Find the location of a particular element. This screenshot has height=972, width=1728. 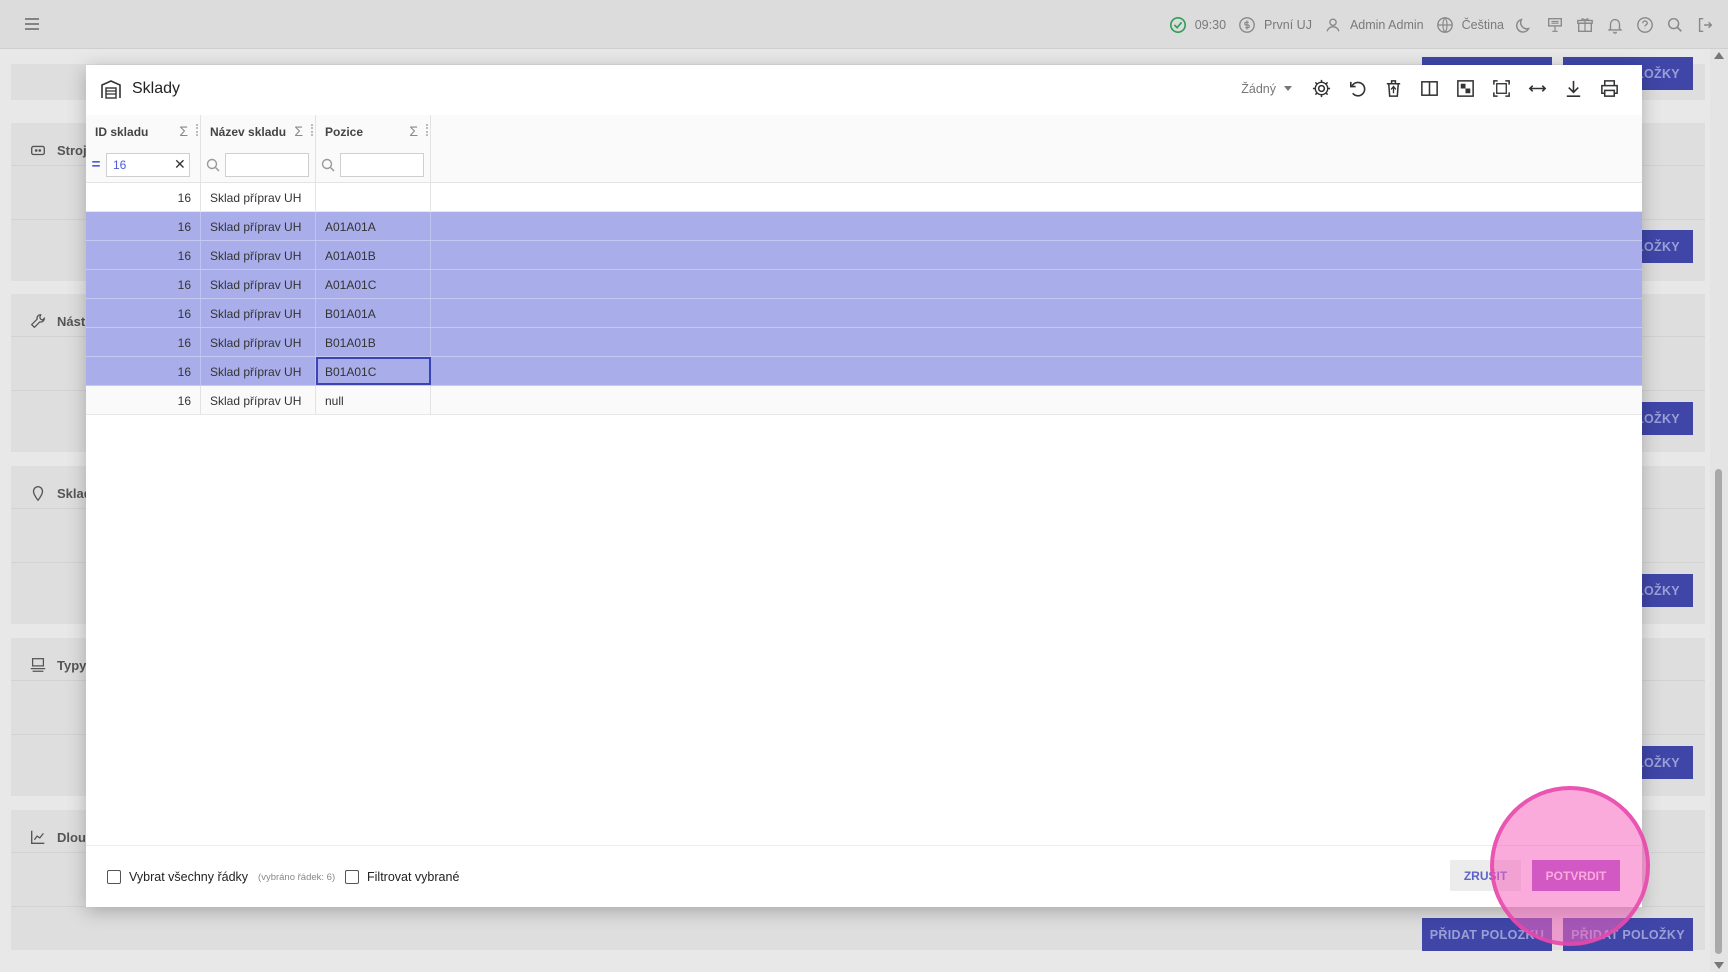

bg-add-item-button: PŘIDAT POLOŽKU is located at coordinates (1487, 934).